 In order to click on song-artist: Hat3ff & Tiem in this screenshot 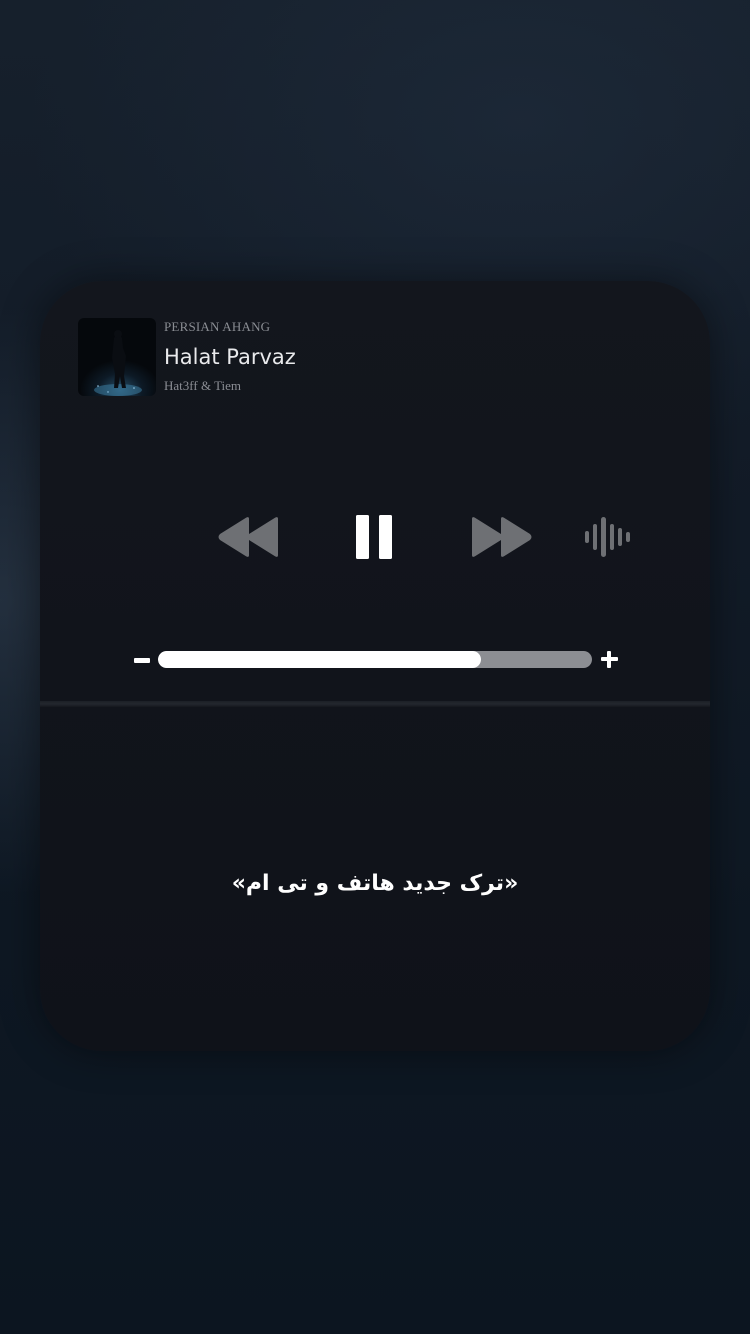, I will do `click(203, 385)`.